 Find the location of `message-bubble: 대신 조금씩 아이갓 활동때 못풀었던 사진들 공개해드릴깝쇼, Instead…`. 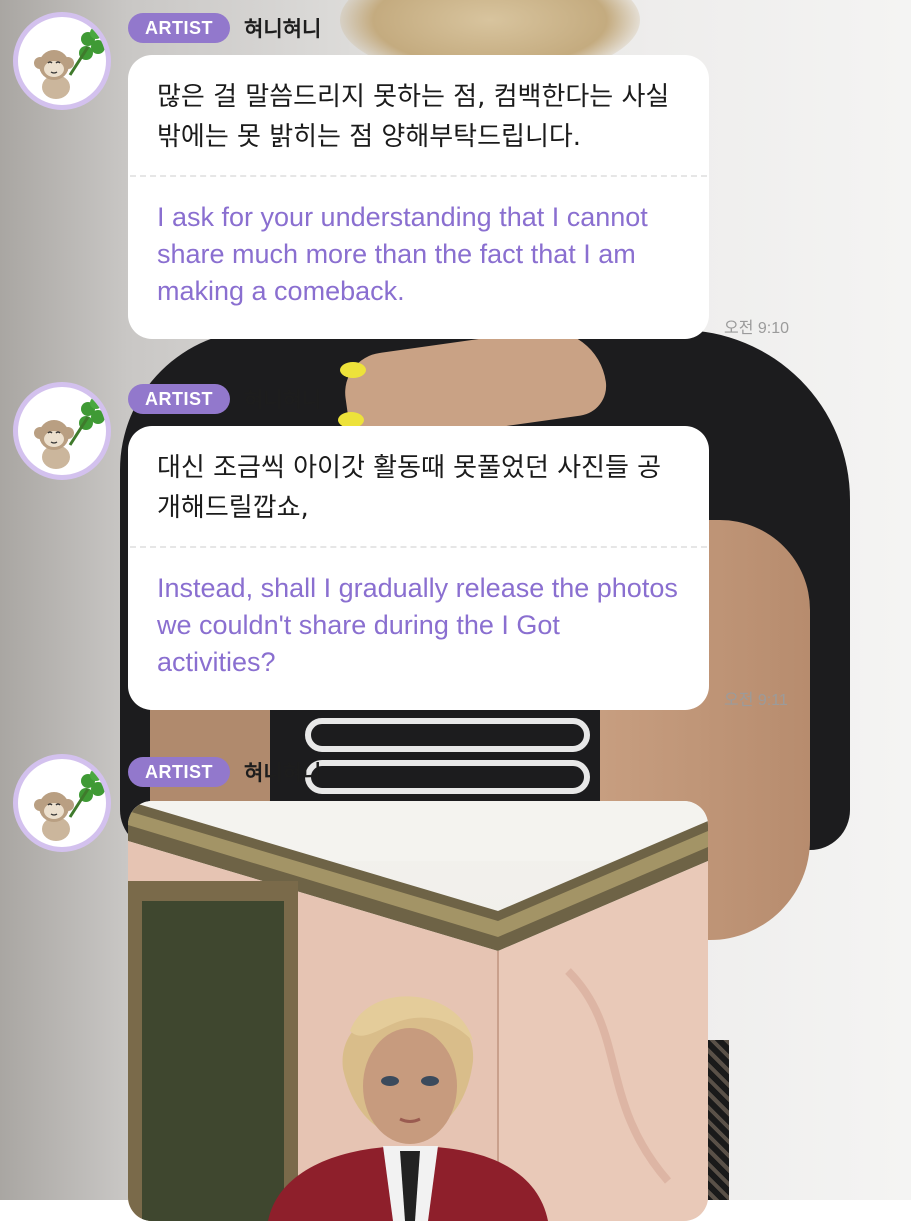

message-bubble: 대신 조금씩 아이갓 활동때 못풀었던 사진들 공개해드릴깝쇼, Instead… is located at coordinates (418, 568).